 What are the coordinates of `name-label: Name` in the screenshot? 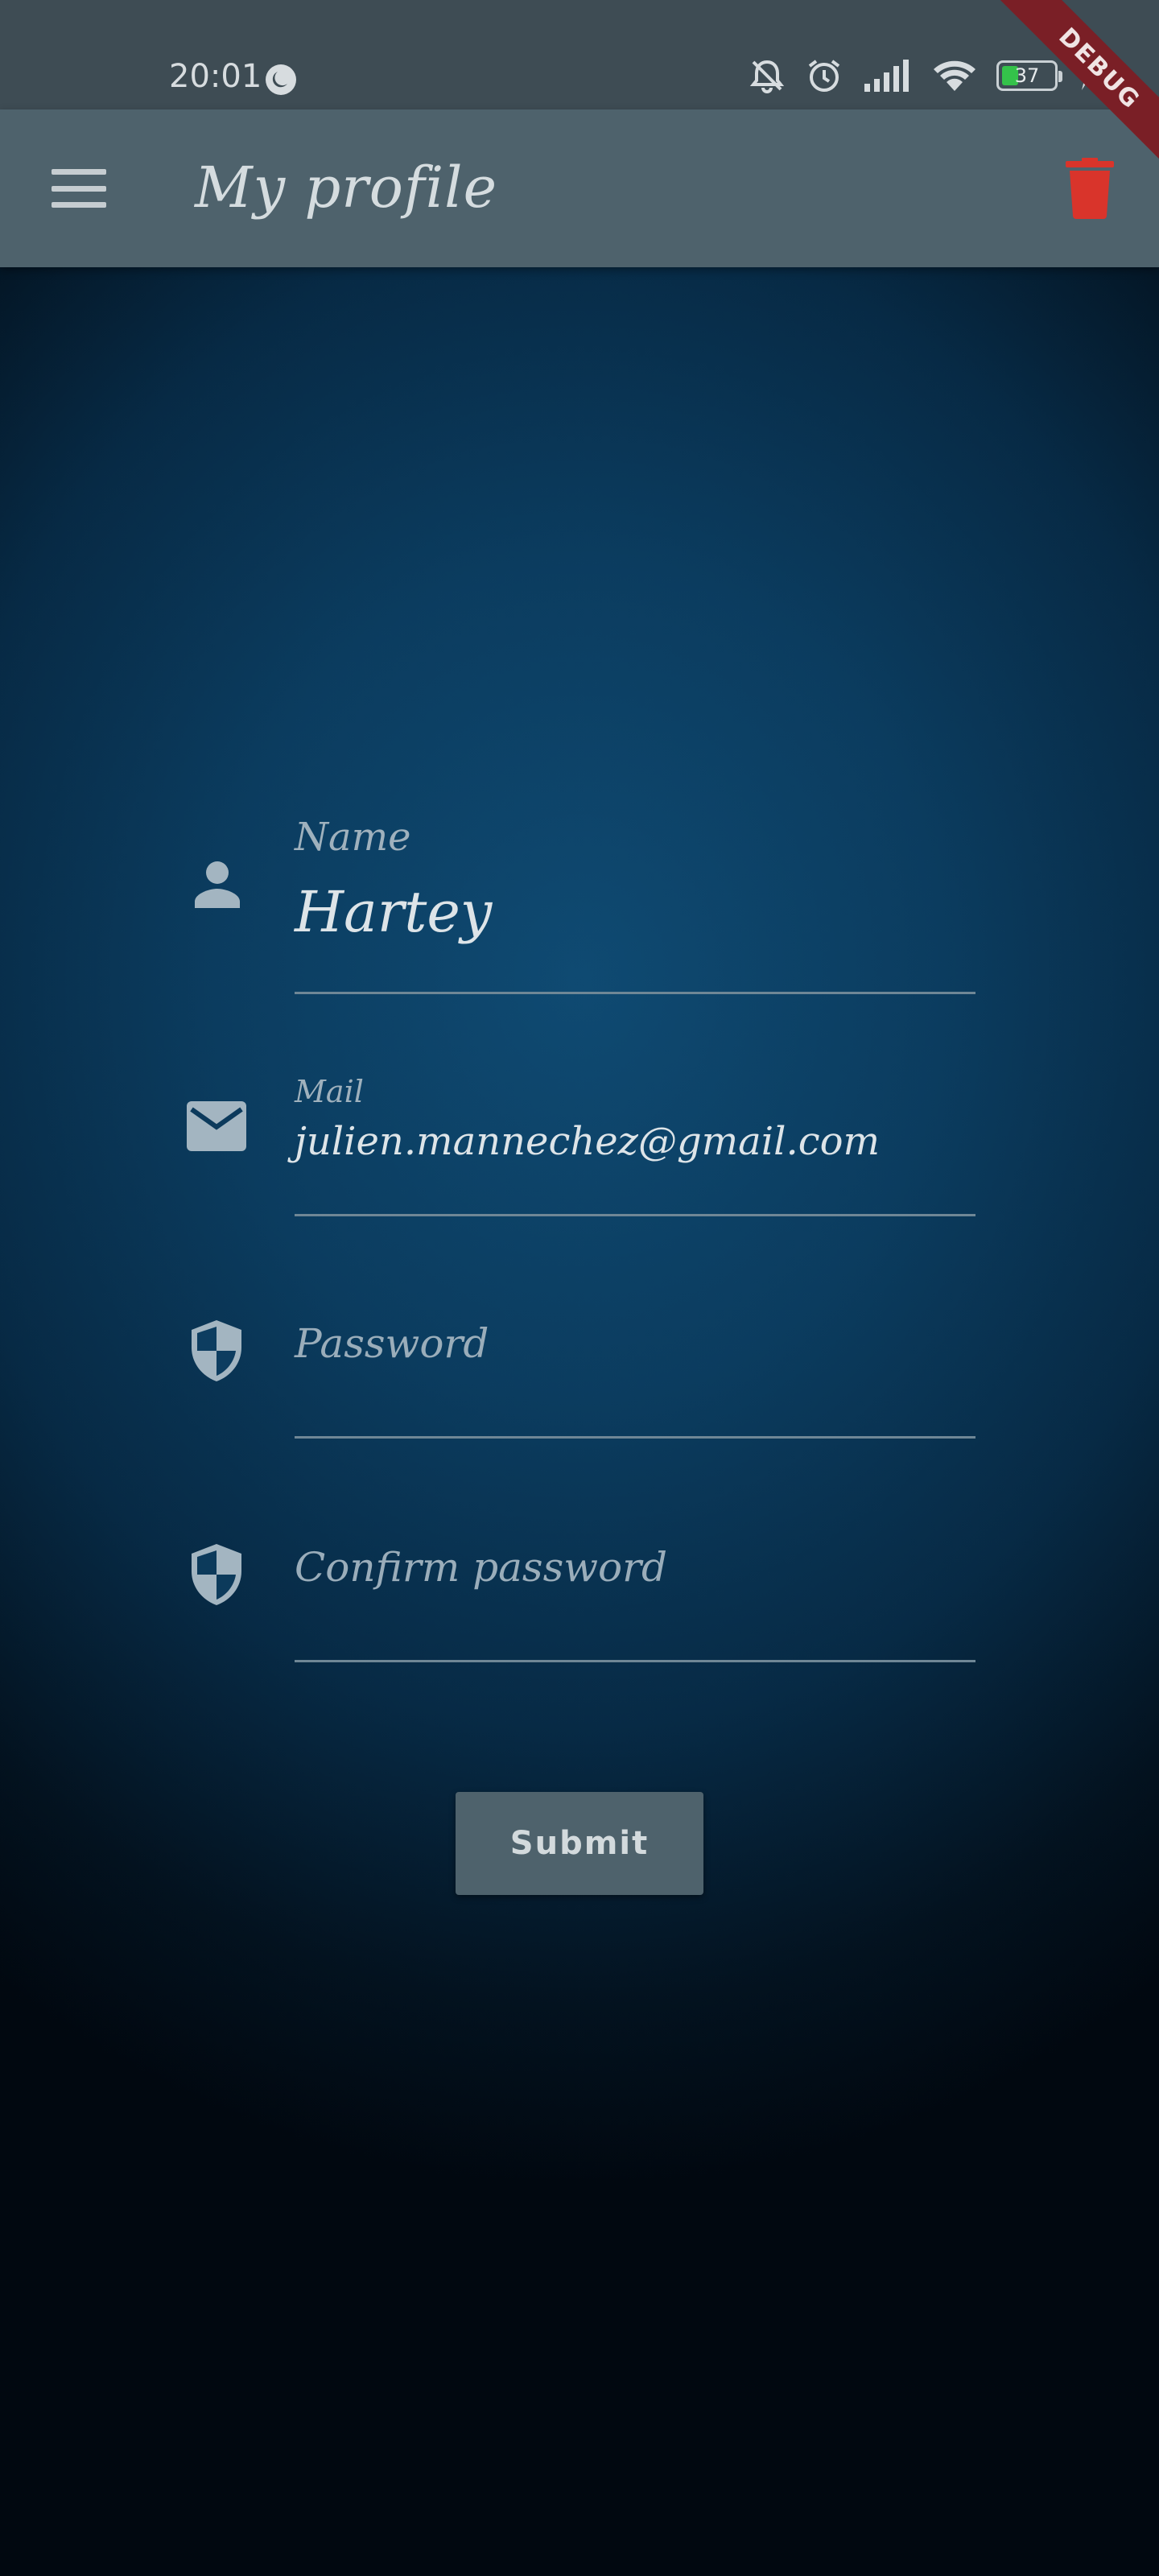 It's located at (353, 837).